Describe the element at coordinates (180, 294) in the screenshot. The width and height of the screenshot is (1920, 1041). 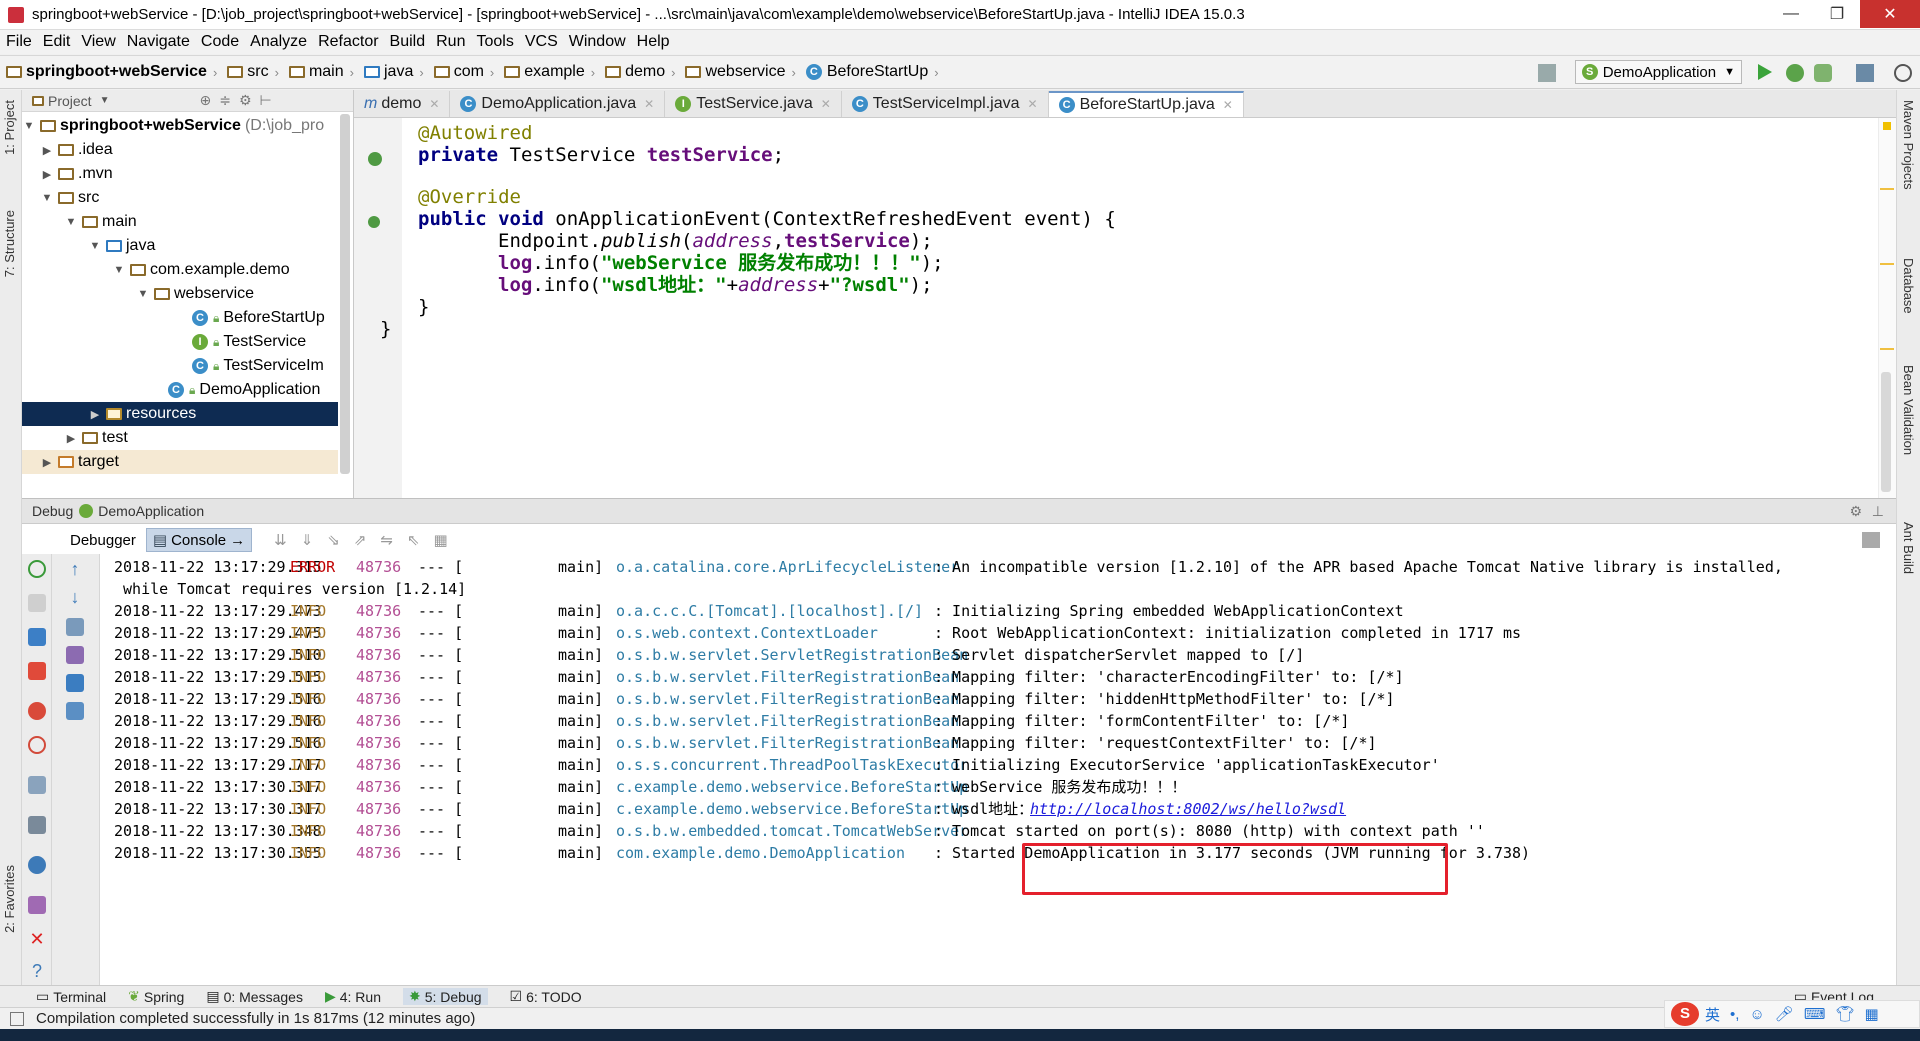
I see `tree-item-package-webservice: ▼ webservice` at that location.